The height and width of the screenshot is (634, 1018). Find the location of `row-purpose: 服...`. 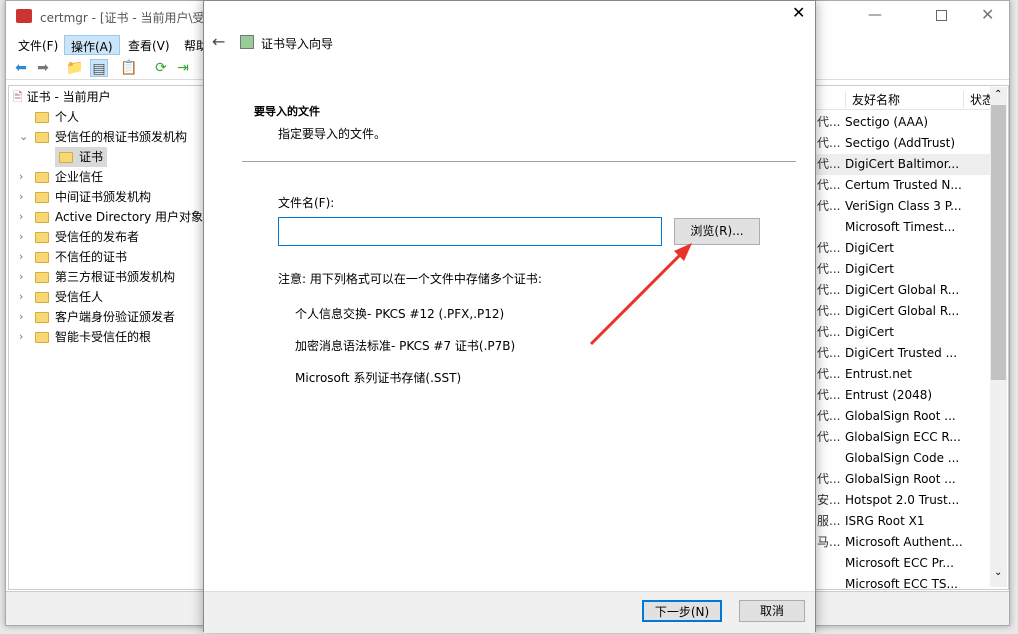

row-purpose: 服... is located at coordinates (829, 521).